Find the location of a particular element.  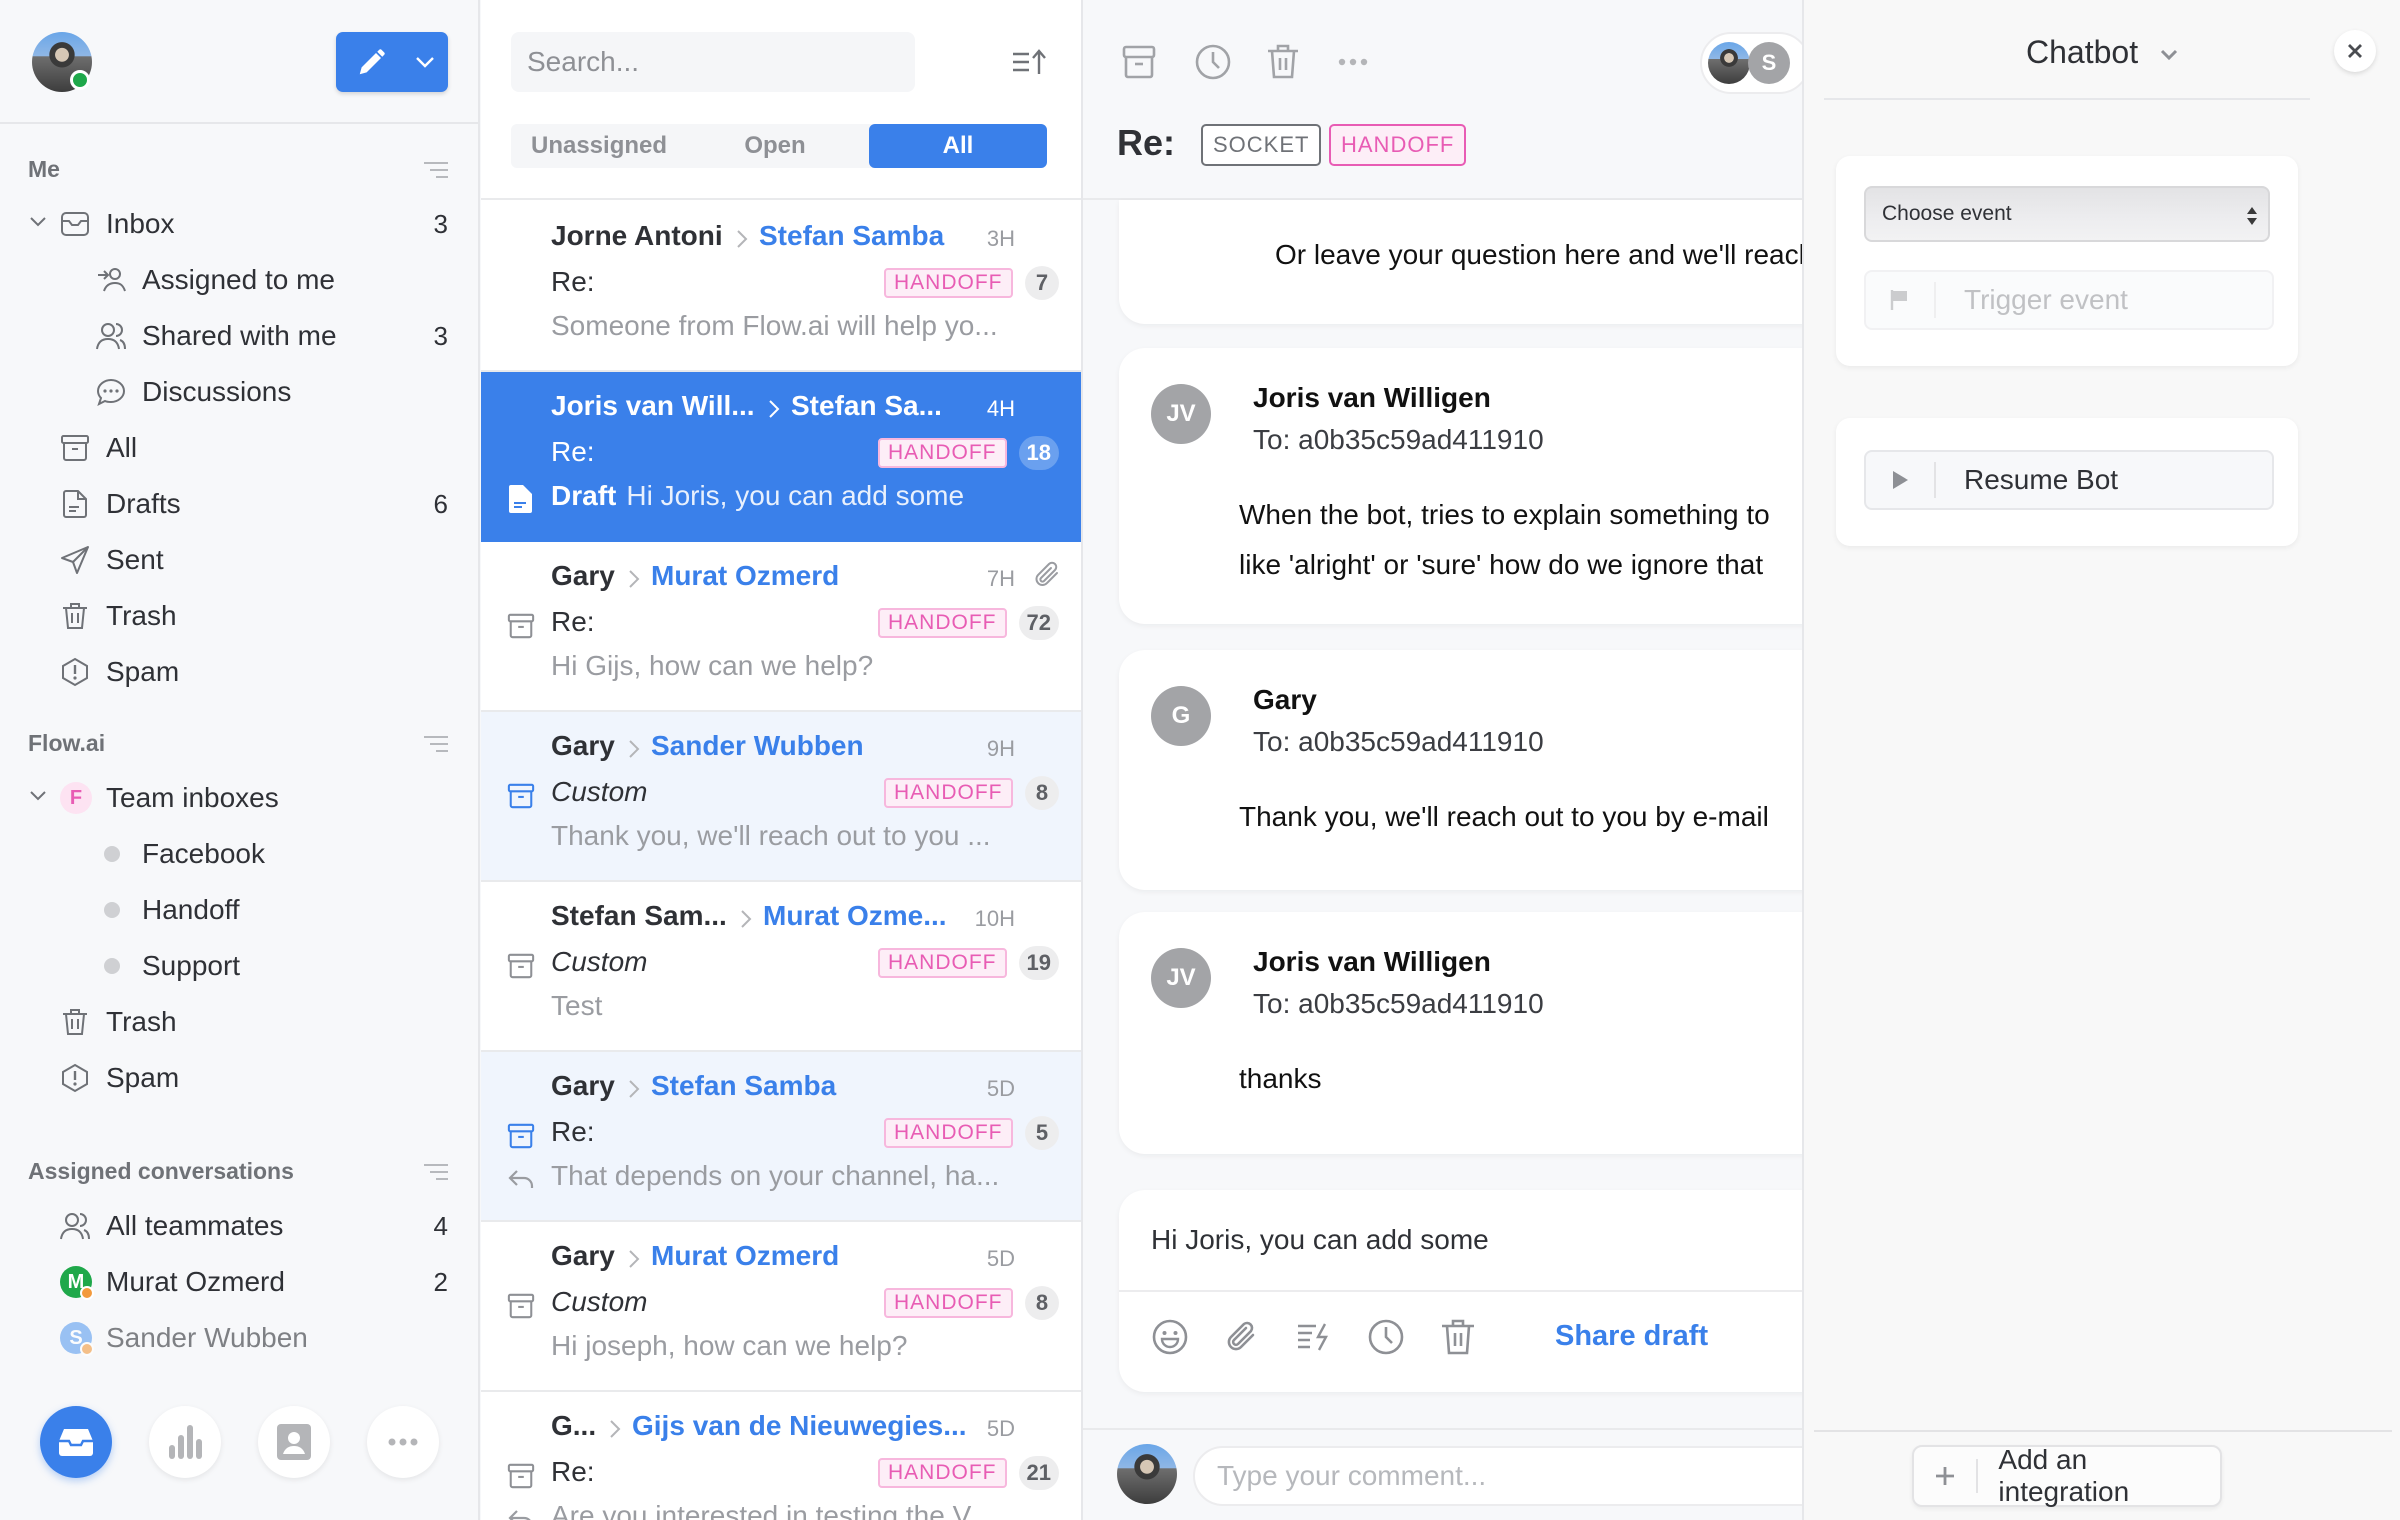

message-count-badge: 19 is located at coordinates (1038, 963).